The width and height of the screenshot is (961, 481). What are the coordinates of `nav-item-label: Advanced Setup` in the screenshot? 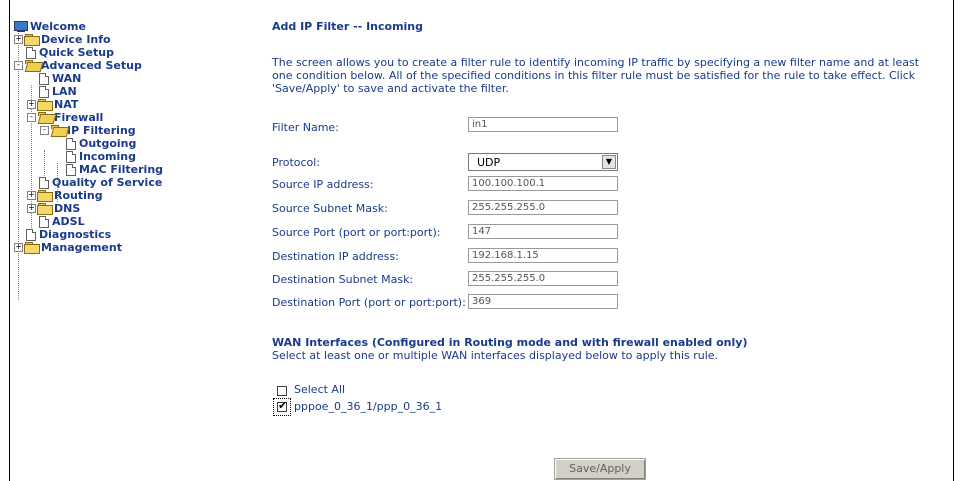 It's located at (91, 65).